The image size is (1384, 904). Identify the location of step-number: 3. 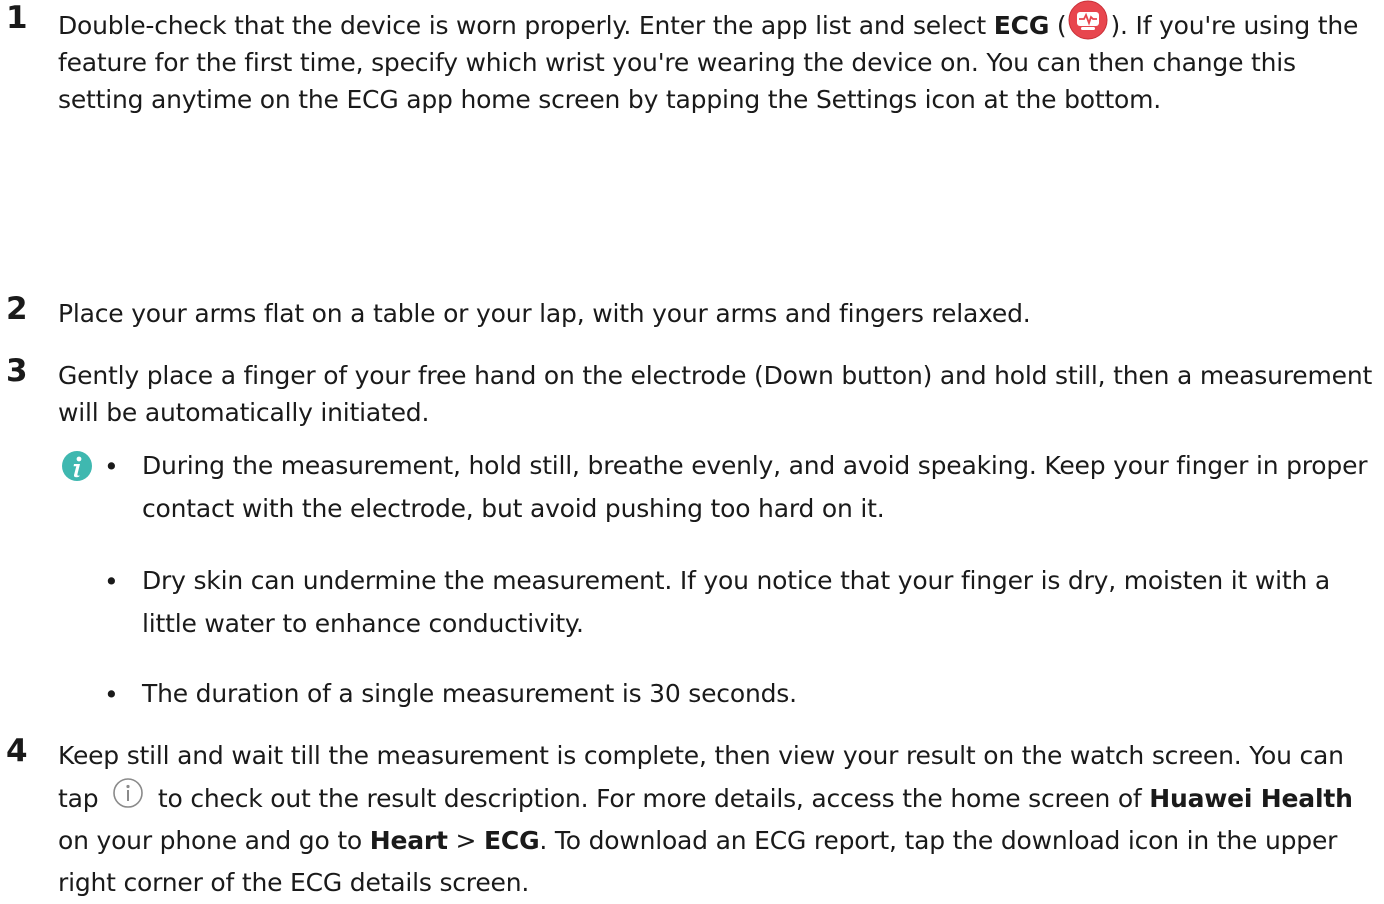
(17, 371).